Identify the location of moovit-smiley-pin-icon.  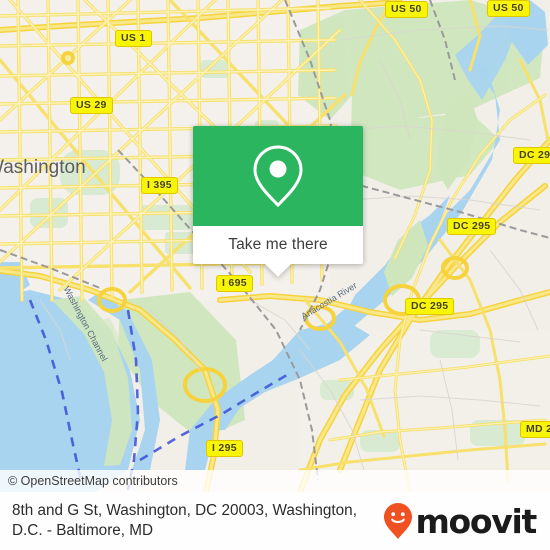
(398, 521).